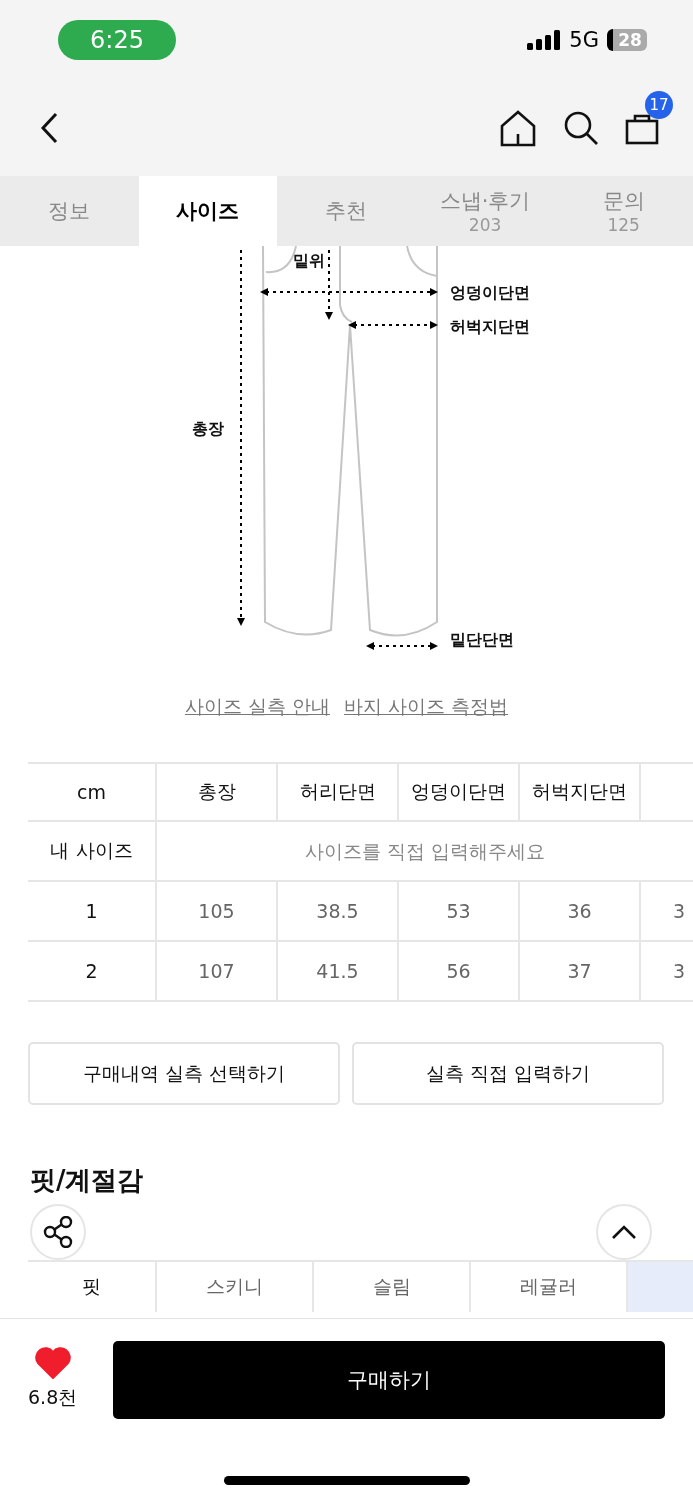 This screenshot has width=693, height=1500. I want to click on measure-button: 실측 직접 입력하기, so click(508, 1073).